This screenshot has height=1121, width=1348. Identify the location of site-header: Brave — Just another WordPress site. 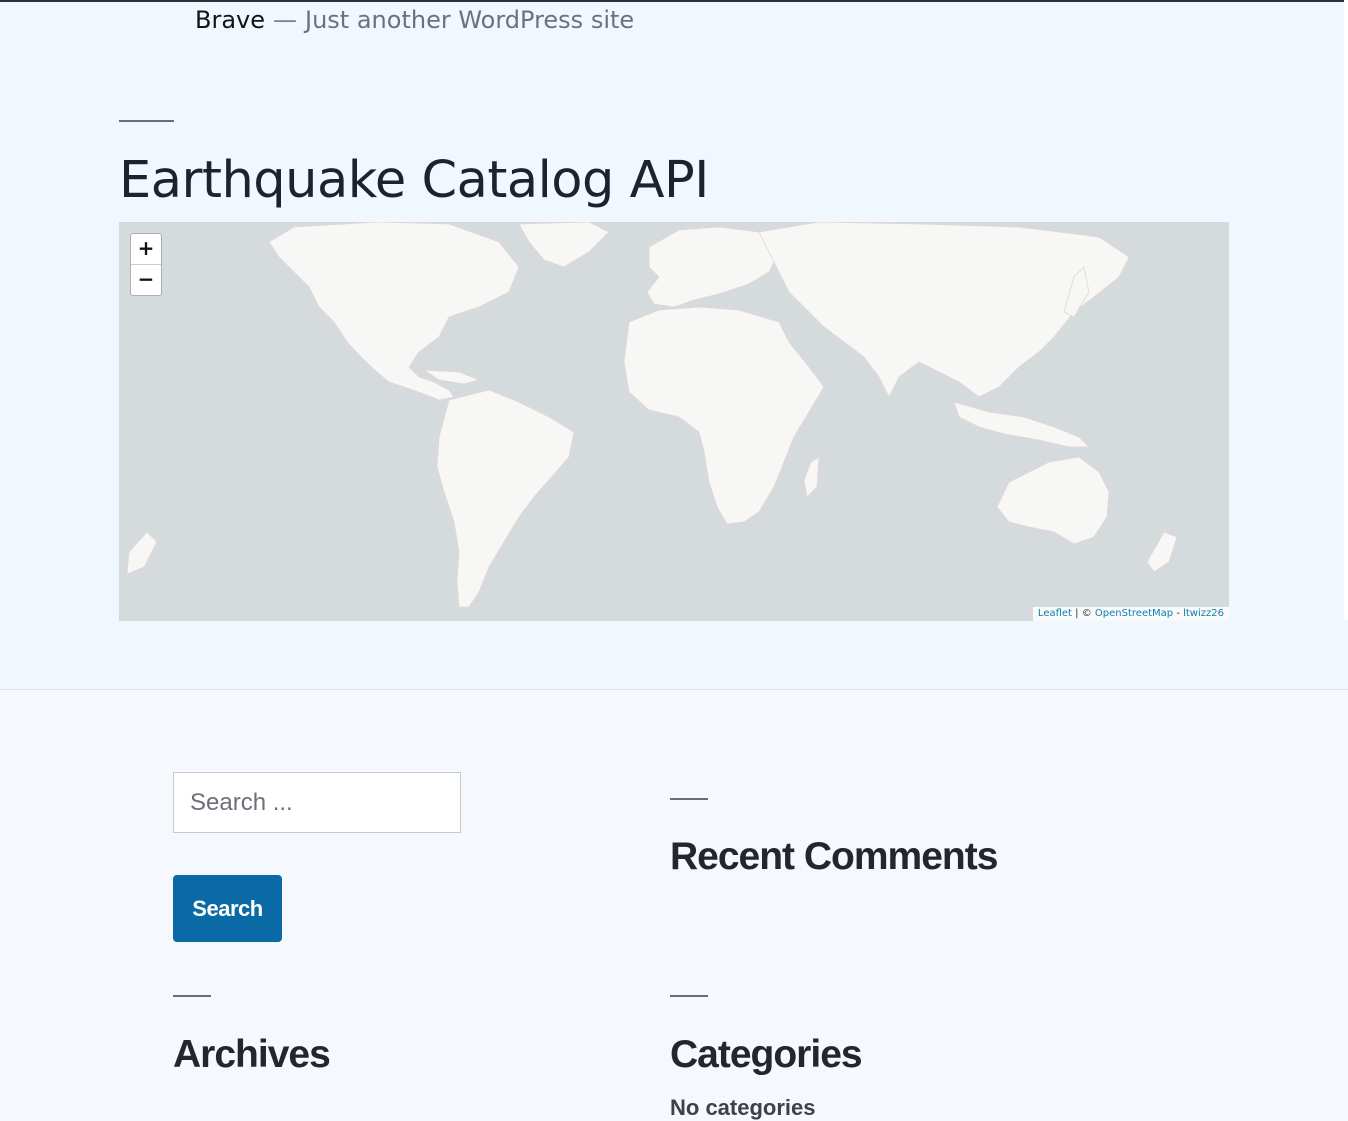
(414, 20).